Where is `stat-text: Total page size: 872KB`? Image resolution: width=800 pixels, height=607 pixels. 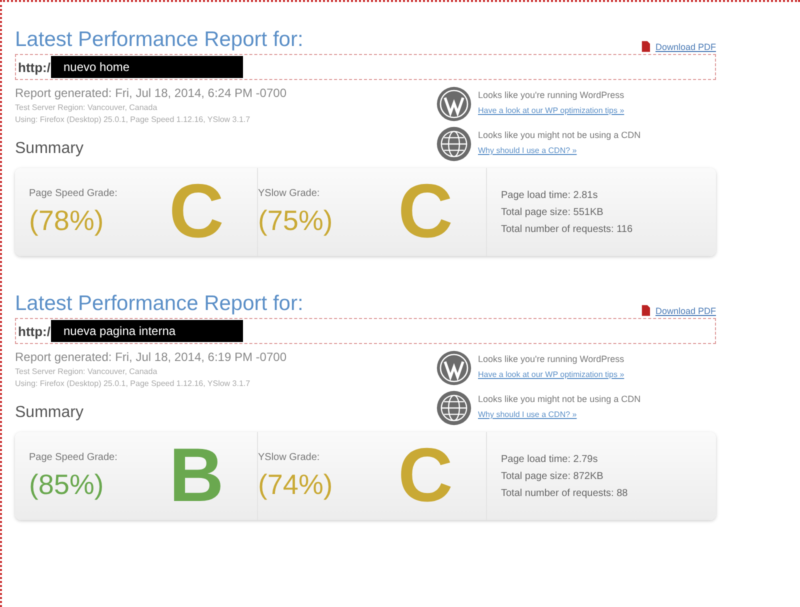 stat-text: Total page size: 872KB is located at coordinates (552, 476).